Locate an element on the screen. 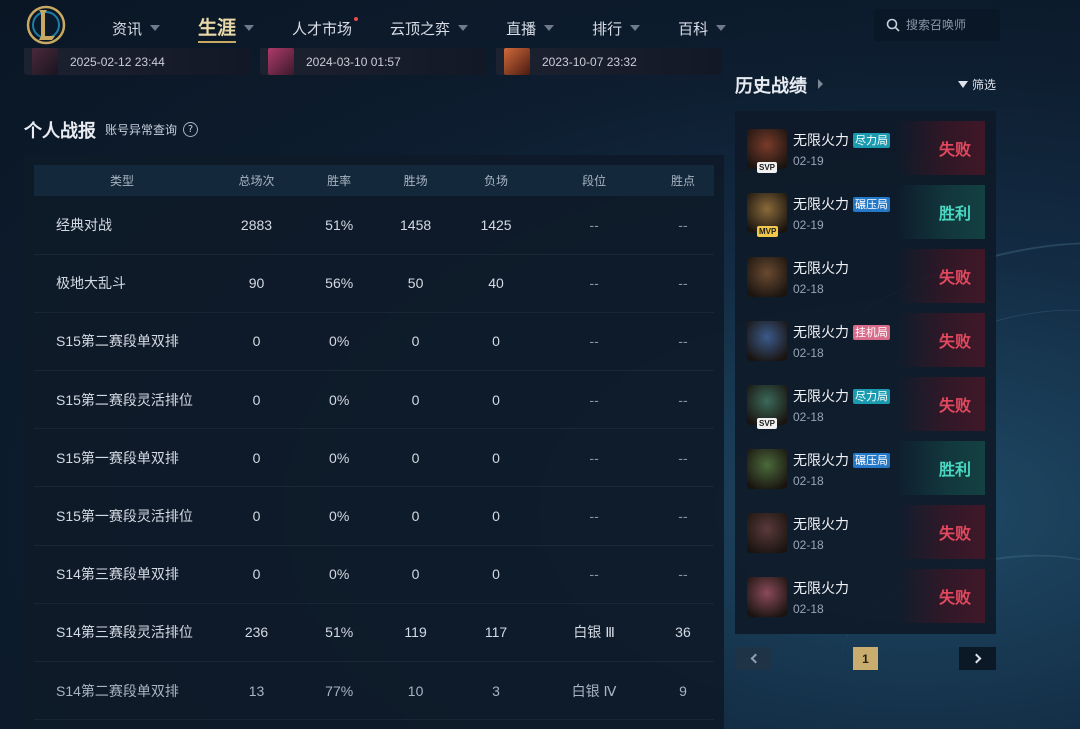  video-time: 2024-03-10 01:57 is located at coordinates (353, 61).